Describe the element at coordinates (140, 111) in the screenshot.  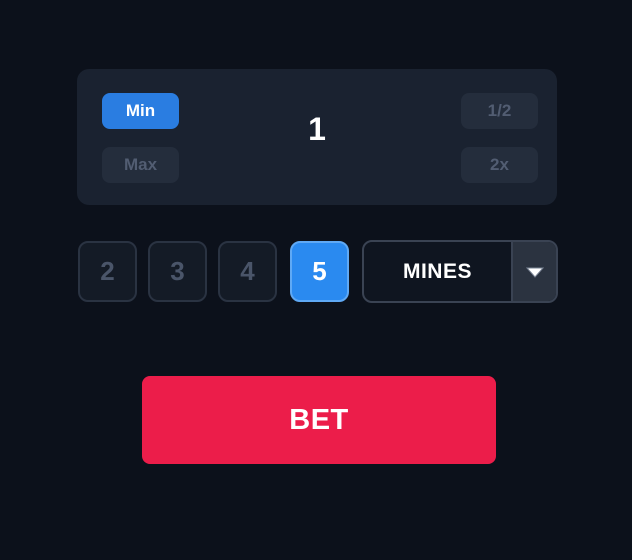
I see `min-bet-button: Min` at that location.